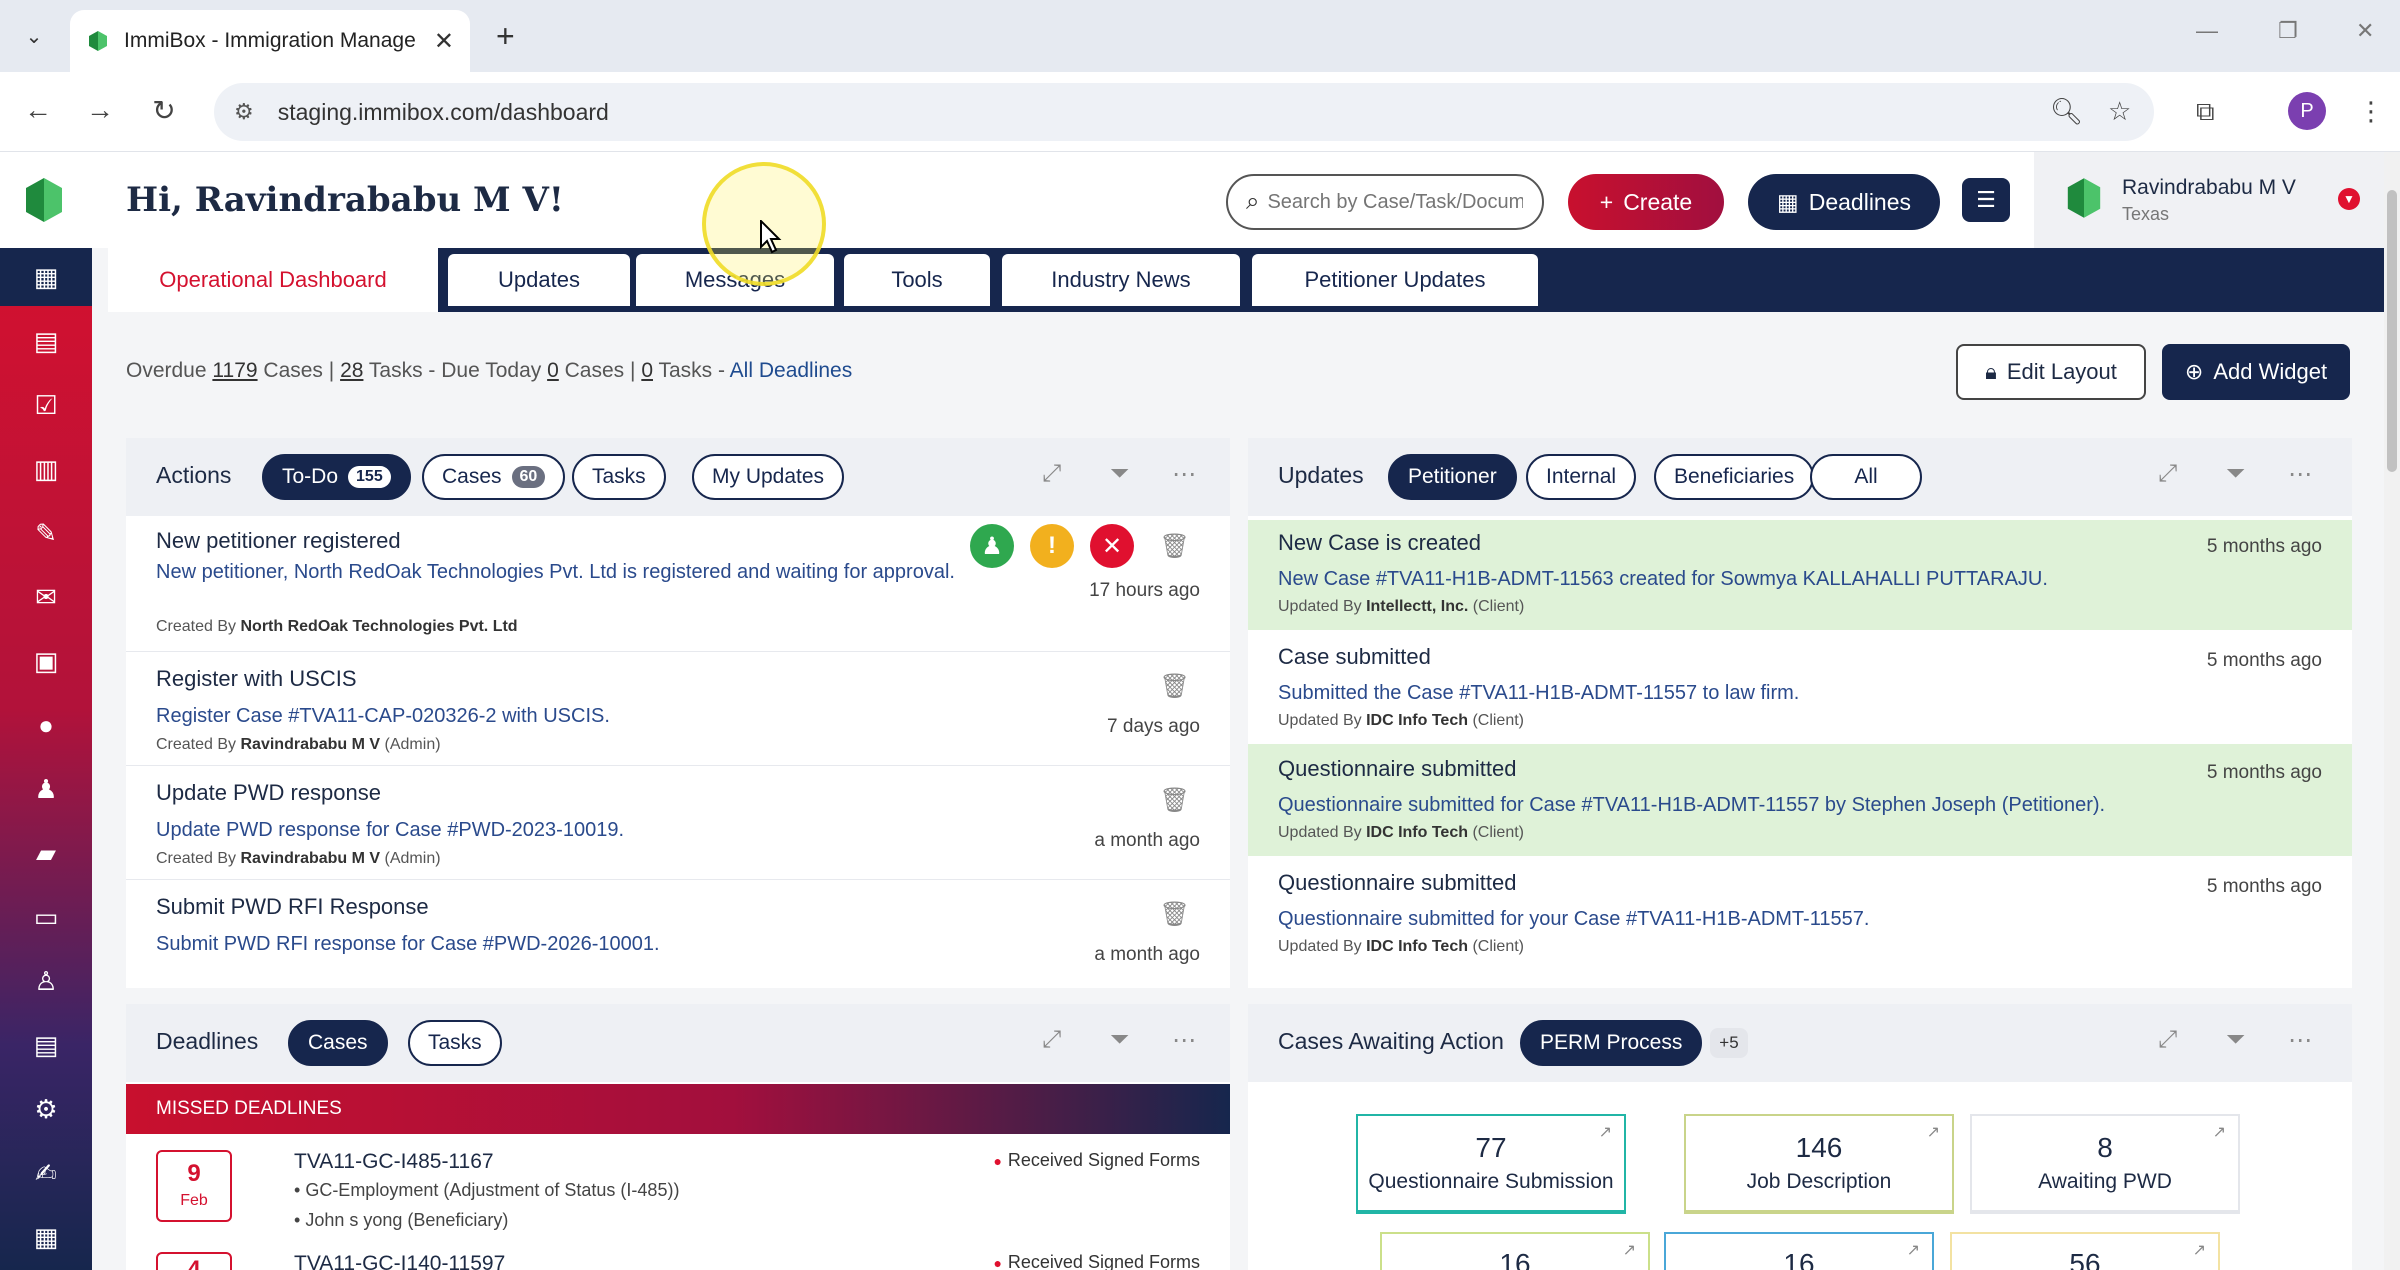 Image resolution: width=2400 pixels, height=1270 pixels. What do you see at coordinates (791, 370) in the screenshot?
I see `all-deadlines-link: All Deadlines` at bounding box center [791, 370].